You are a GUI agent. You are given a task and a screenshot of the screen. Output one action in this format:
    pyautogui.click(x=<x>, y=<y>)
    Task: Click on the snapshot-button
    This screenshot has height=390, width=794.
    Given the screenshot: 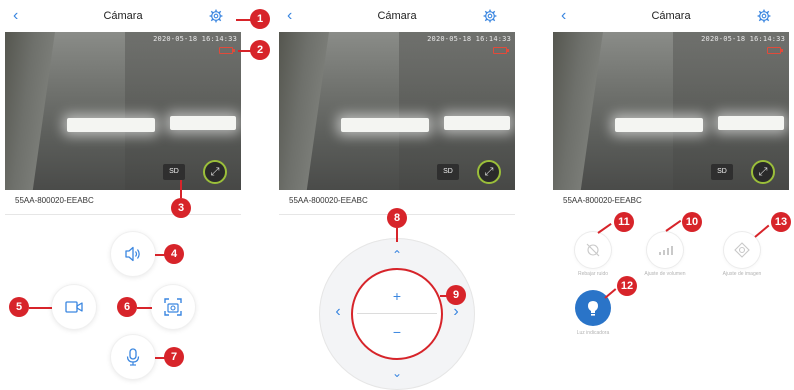 What is the action you would take?
    pyautogui.click(x=173, y=307)
    